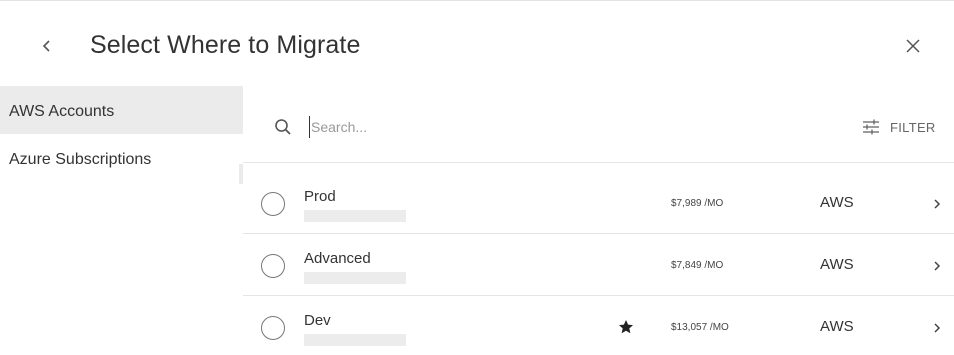 This screenshot has height=355, width=954. I want to click on search-icon, so click(283, 127).